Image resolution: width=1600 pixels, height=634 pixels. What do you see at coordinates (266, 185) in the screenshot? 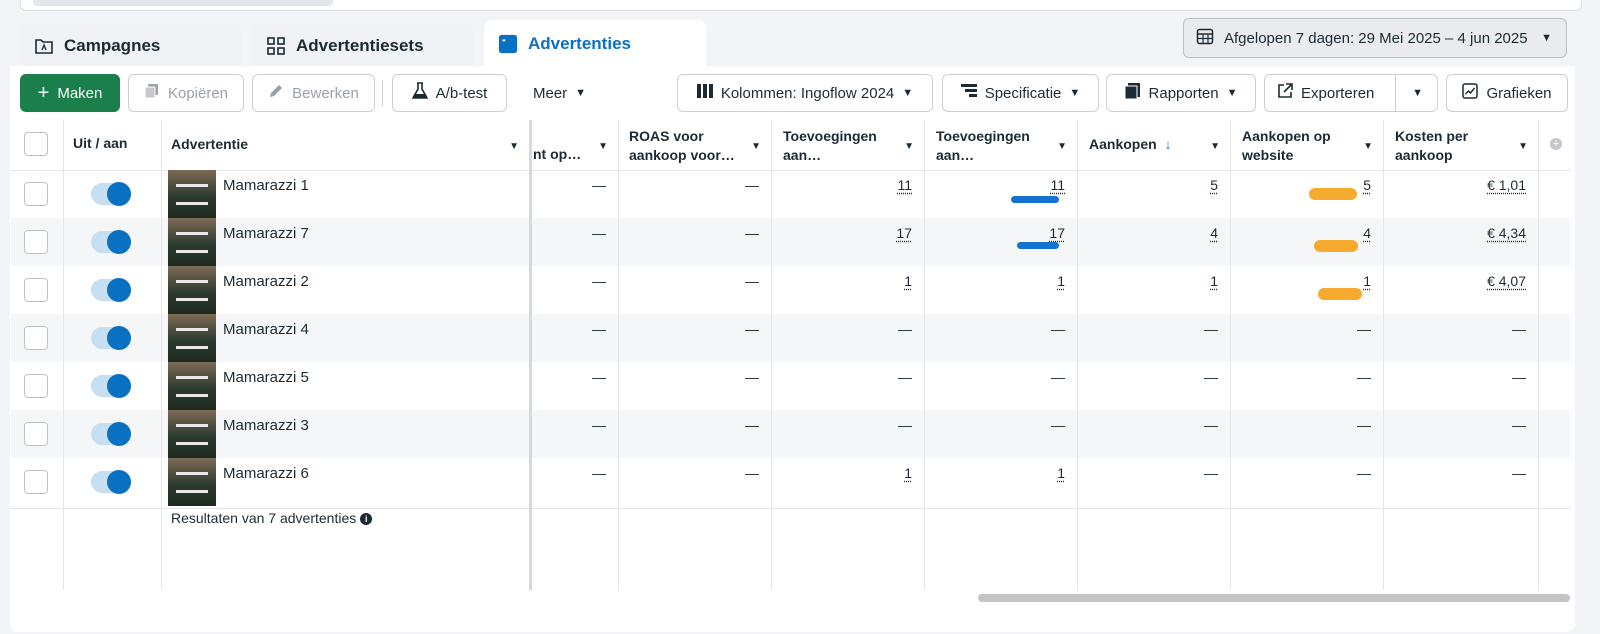
I see `ad-name: Mamarazzi 1` at bounding box center [266, 185].